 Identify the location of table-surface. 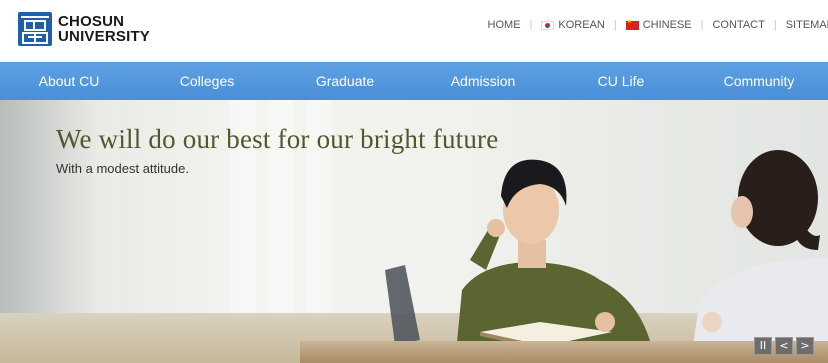
(564, 352).